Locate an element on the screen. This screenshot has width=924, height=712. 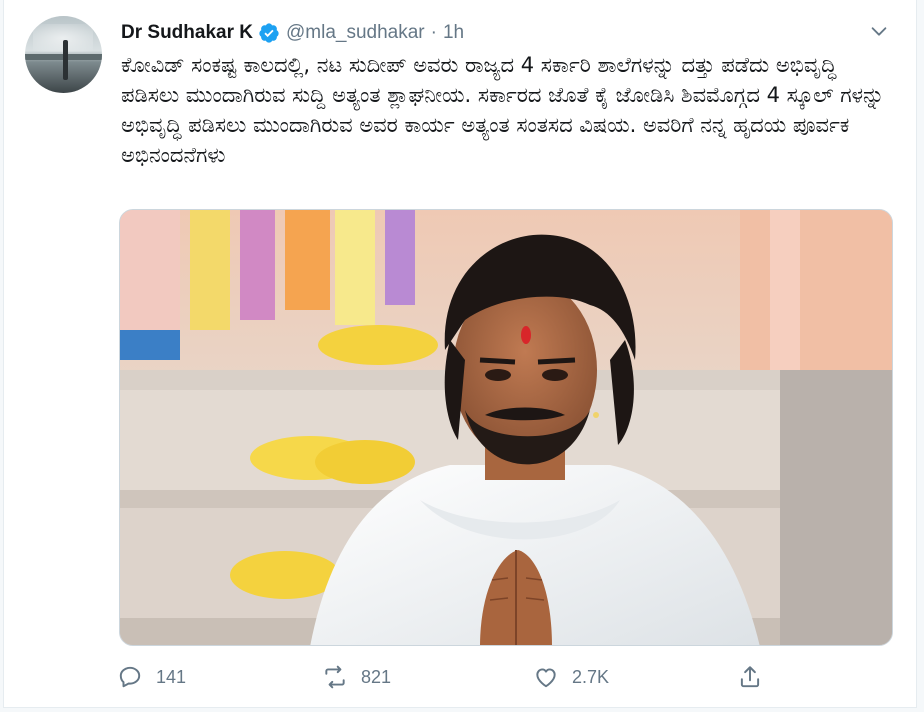
tweet-header: Dr Sudhakar K @mla_sudhakar · 1h is located at coordinates (292, 33).